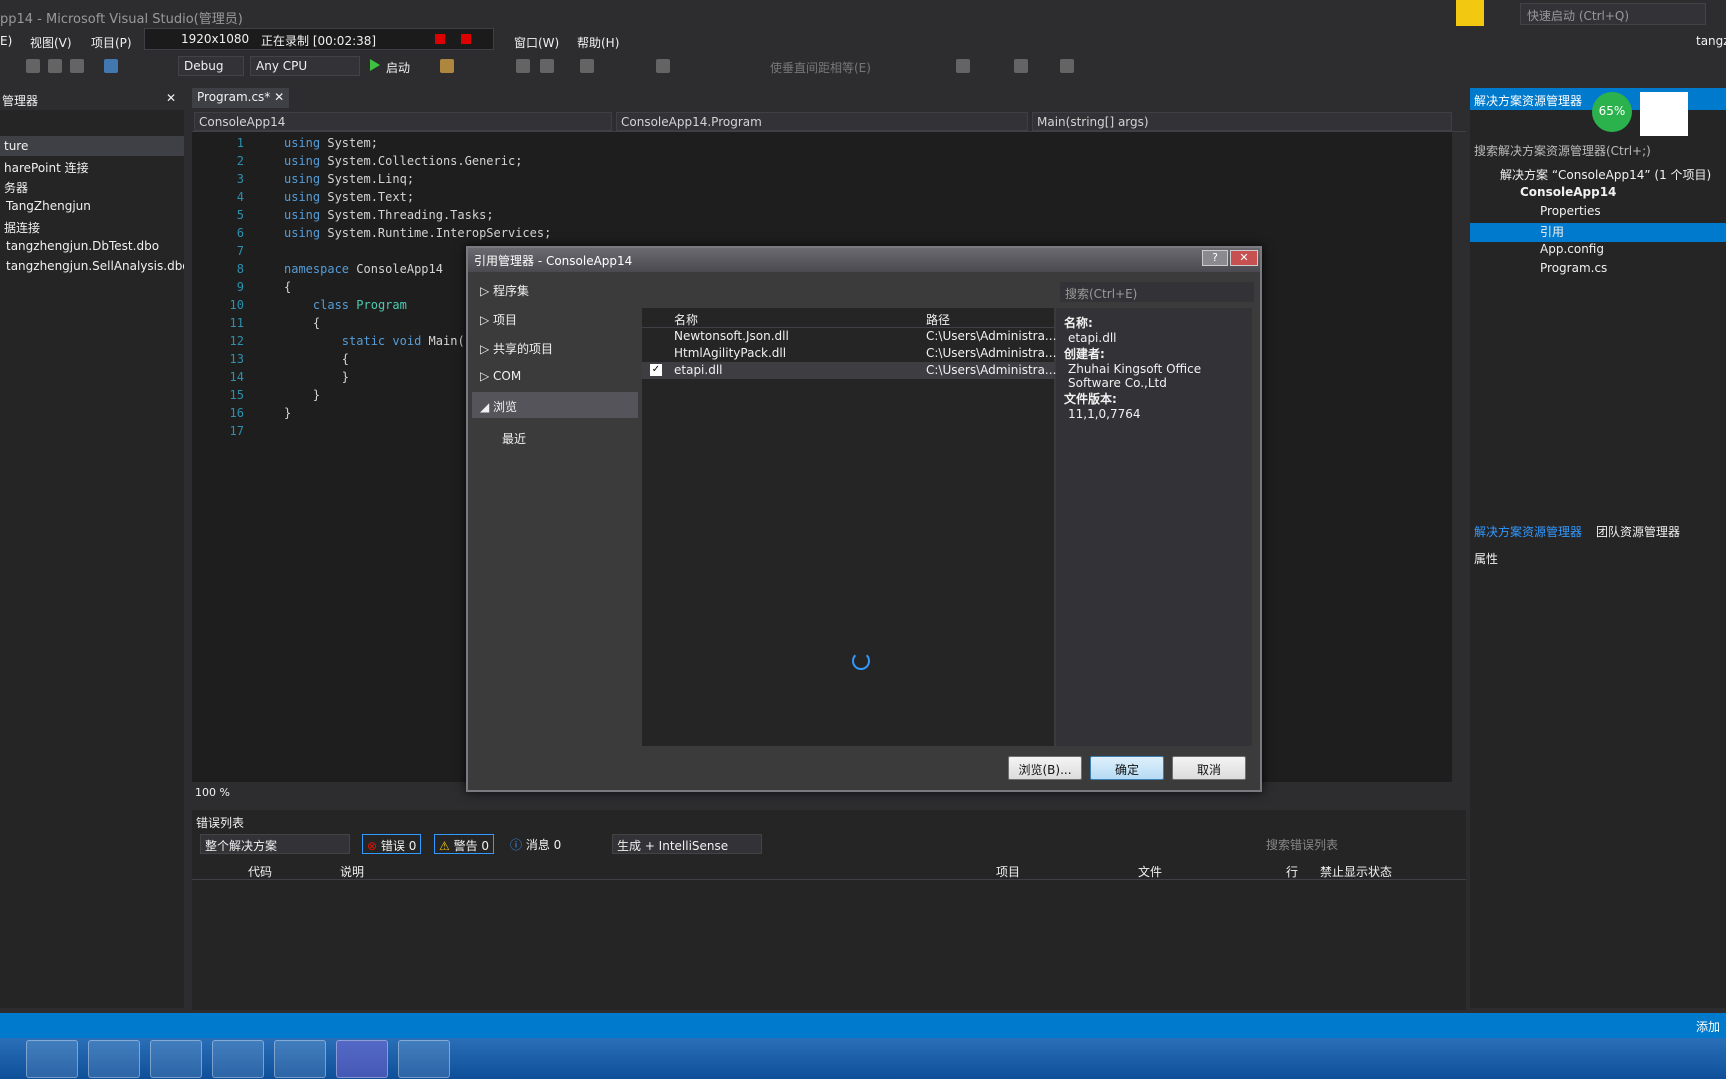 This screenshot has width=1726, height=1079. What do you see at coordinates (1573, 270) in the screenshot?
I see `program-cs-node: Program.cs` at bounding box center [1573, 270].